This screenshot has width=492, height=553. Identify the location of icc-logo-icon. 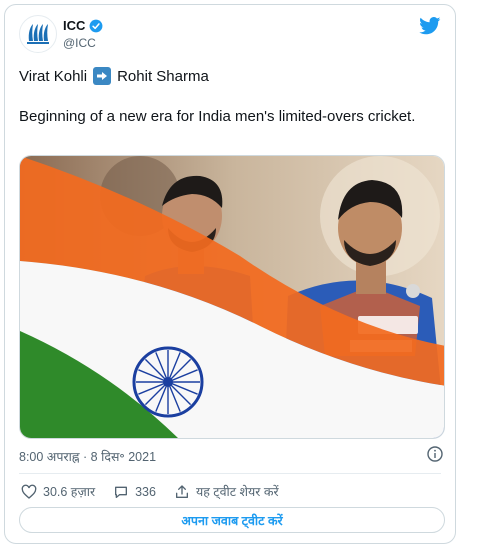
(38, 34).